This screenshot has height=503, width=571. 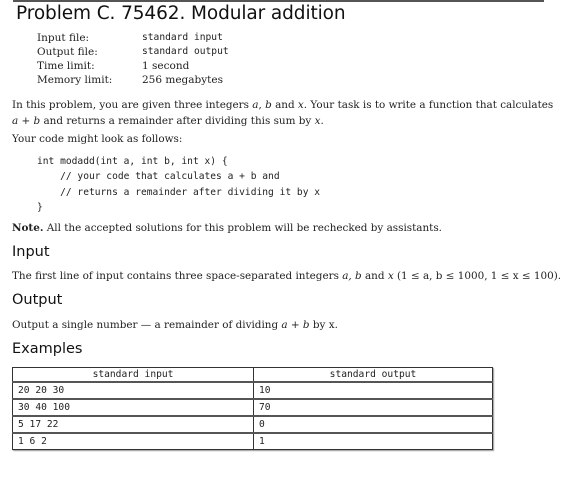 What do you see at coordinates (75, 80) in the screenshot?
I see `meta-label: Memory limit:` at bounding box center [75, 80].